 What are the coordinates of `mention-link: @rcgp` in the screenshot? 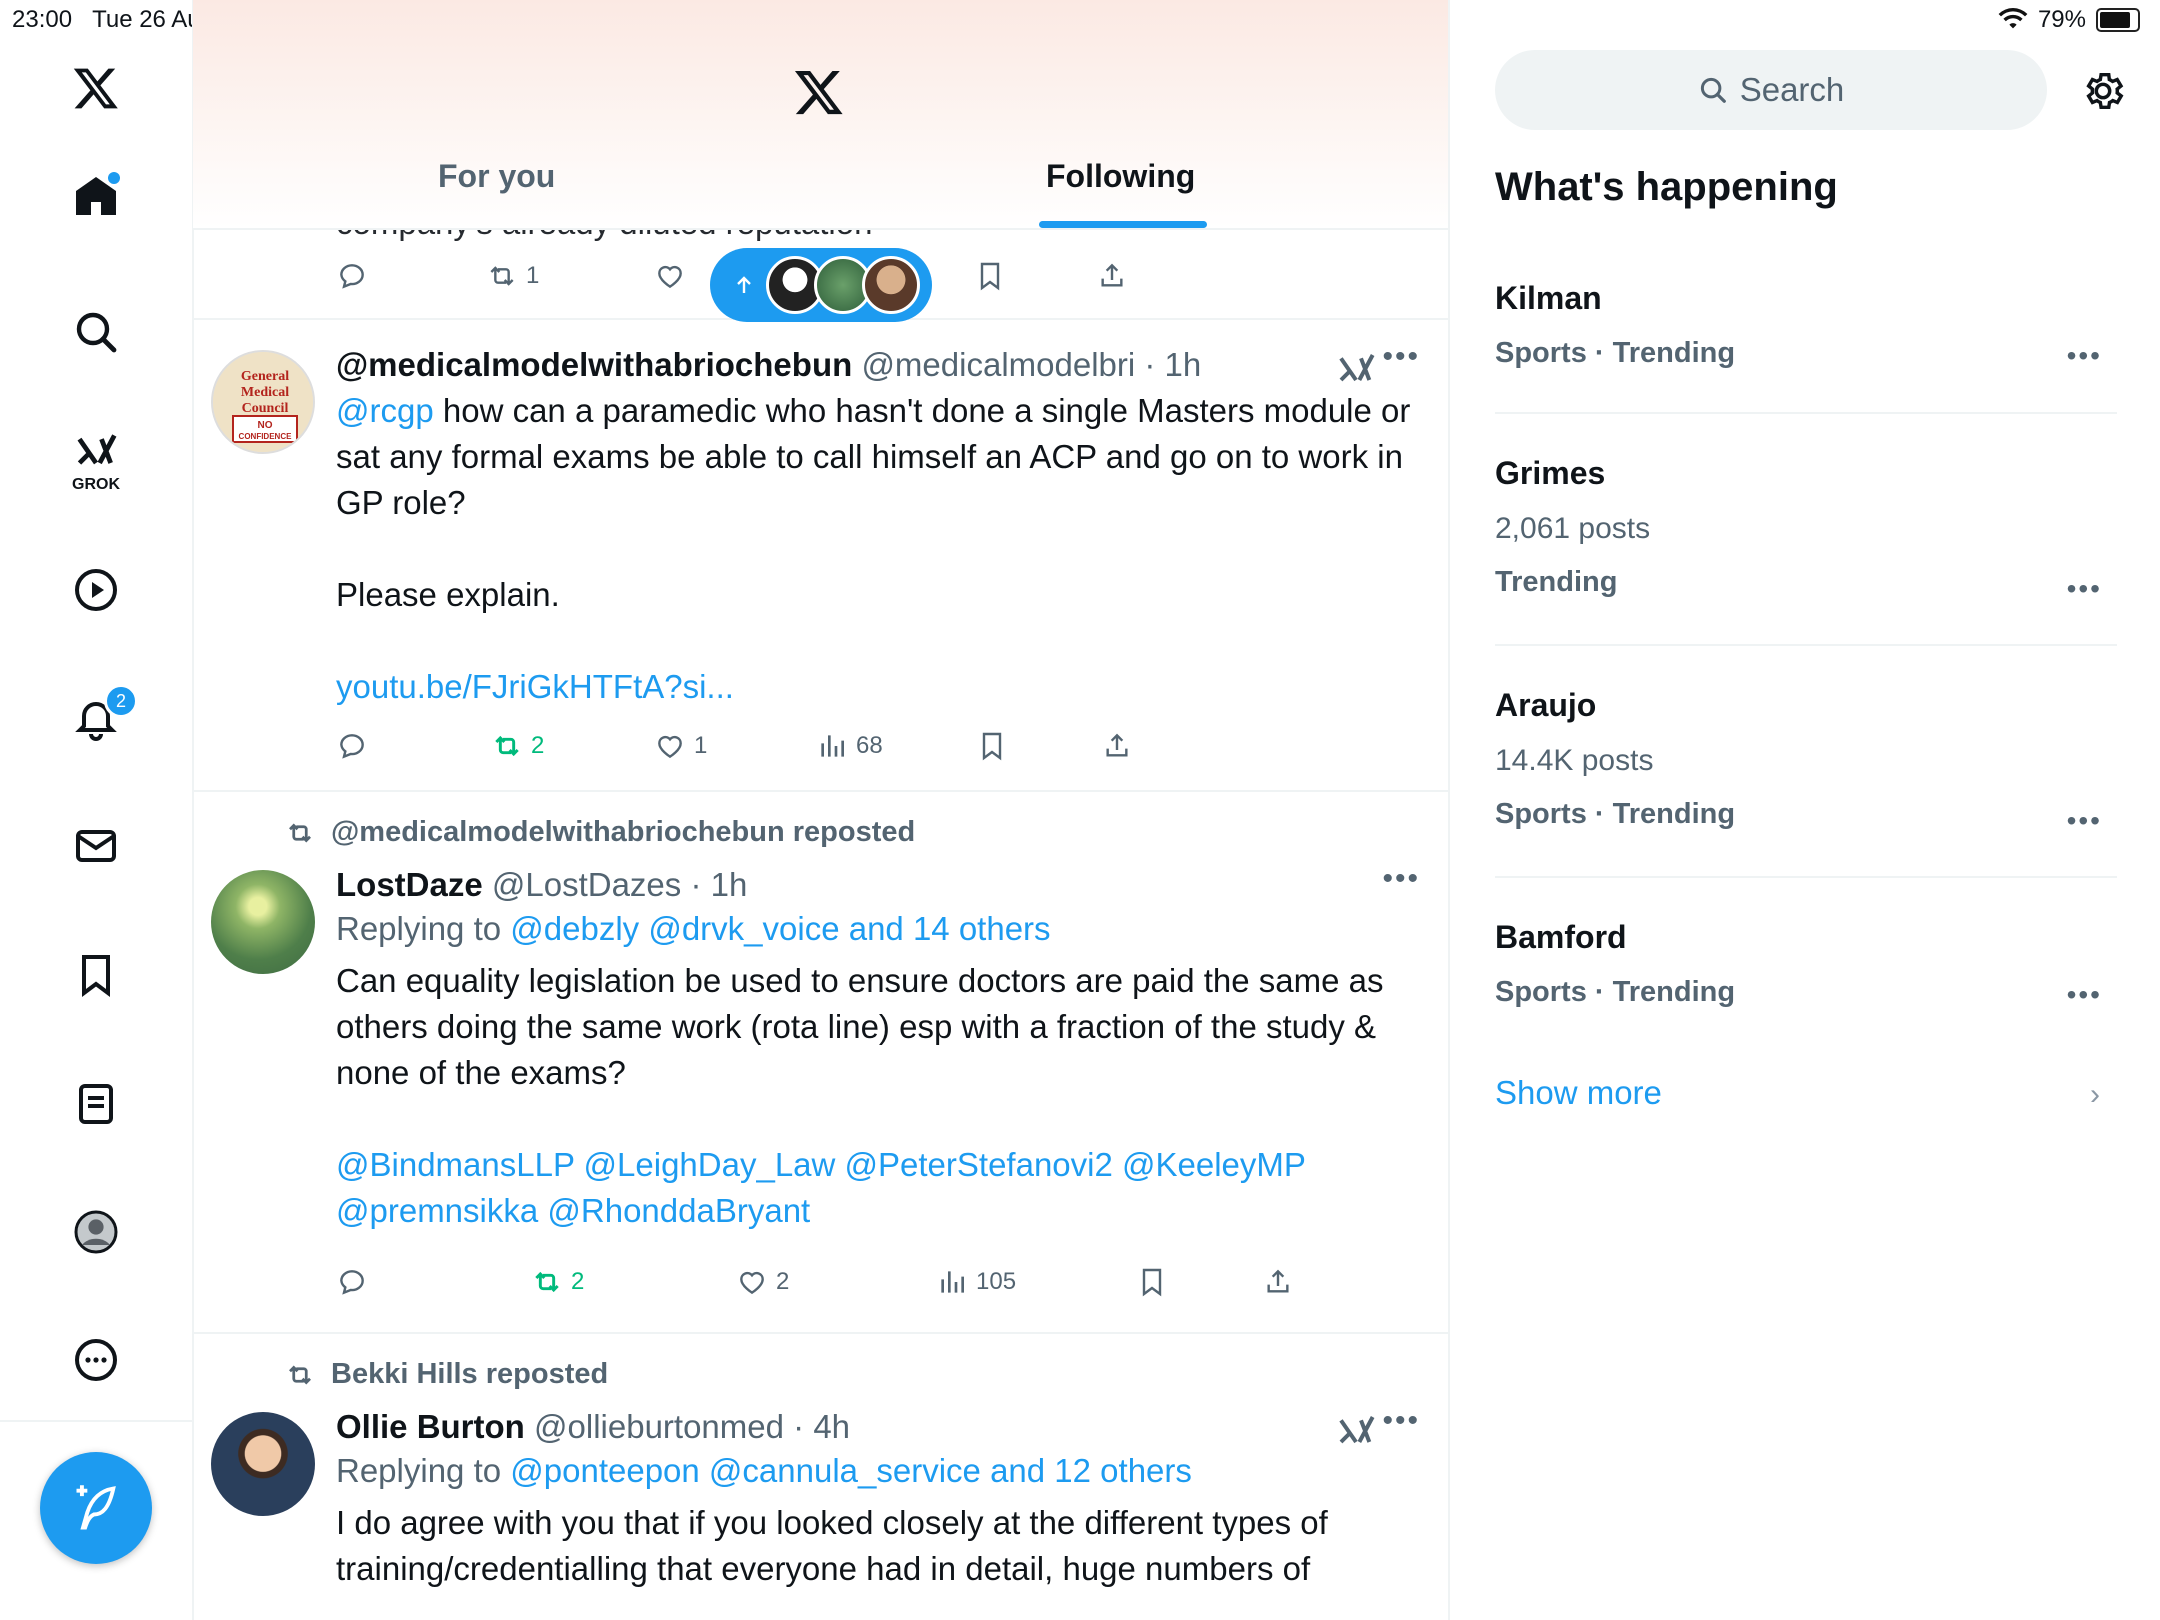 It's located at (385, 410).